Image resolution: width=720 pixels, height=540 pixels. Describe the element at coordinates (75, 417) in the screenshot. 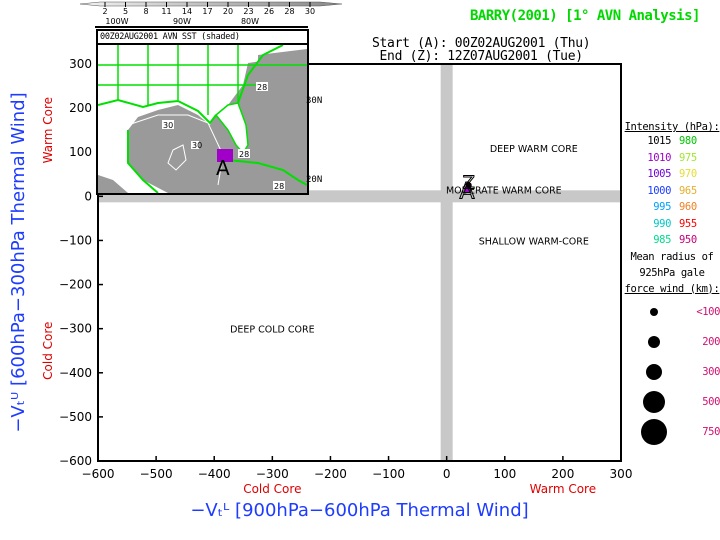

I see `y-tick-label: −500` at that location.